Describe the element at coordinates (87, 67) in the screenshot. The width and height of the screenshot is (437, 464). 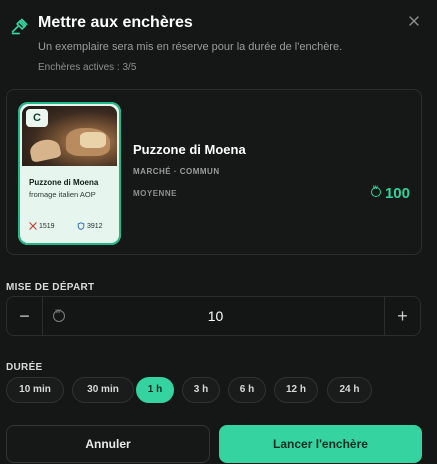
I see `active-auctions-count: Enchères actives : 3/5` at that location.